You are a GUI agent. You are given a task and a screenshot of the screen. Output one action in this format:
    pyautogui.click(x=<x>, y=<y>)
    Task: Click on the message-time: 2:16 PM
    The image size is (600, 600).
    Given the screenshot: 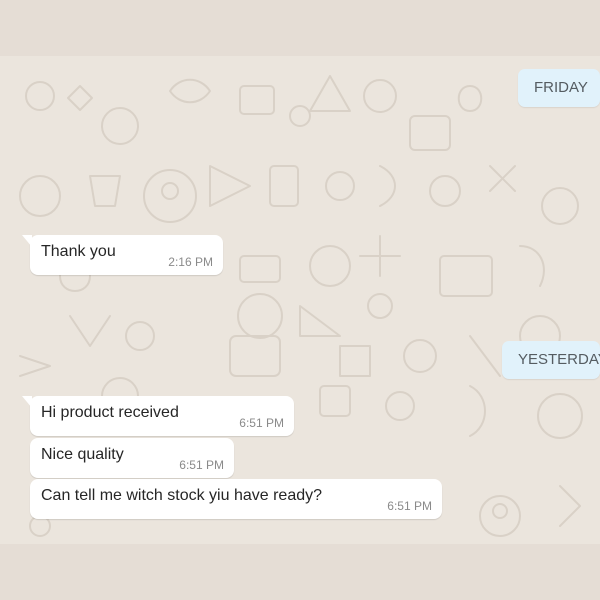 What is the action you would take?
    pyautogui.click(x=190, y=262)
    